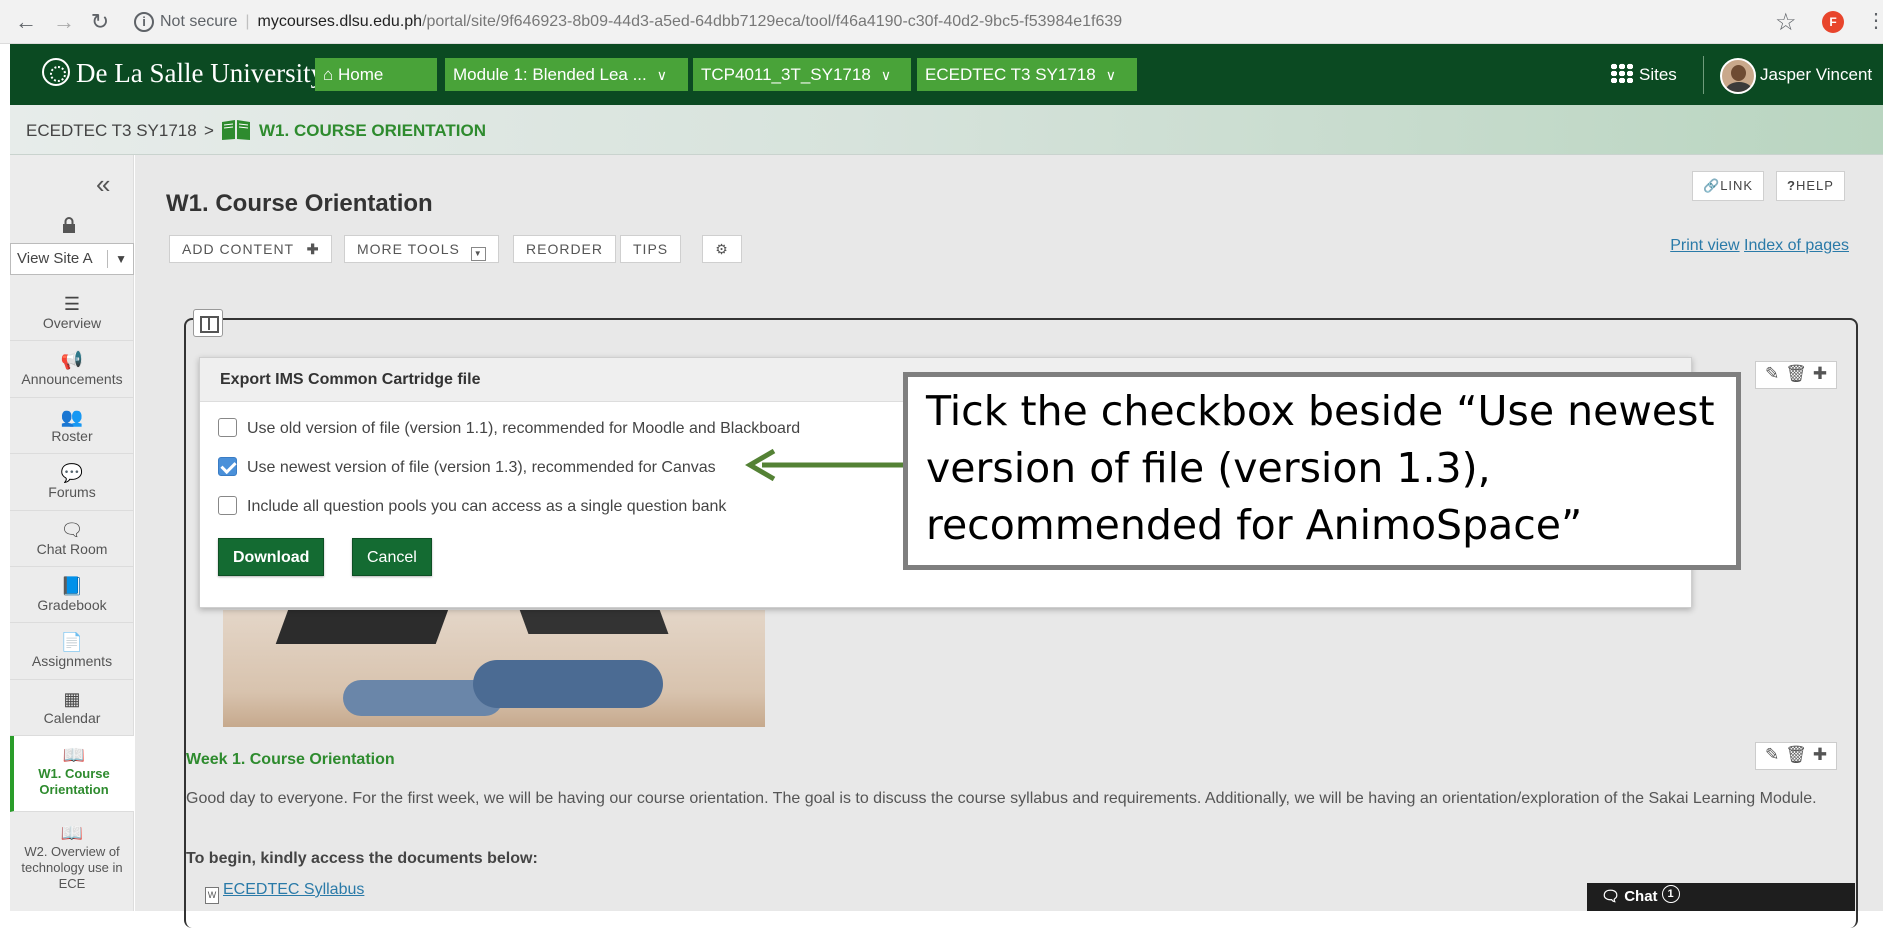 The image size is (1883, 928). I want to click on sidebar-item-assignments: 📄 Assignments, so click(72, 651).